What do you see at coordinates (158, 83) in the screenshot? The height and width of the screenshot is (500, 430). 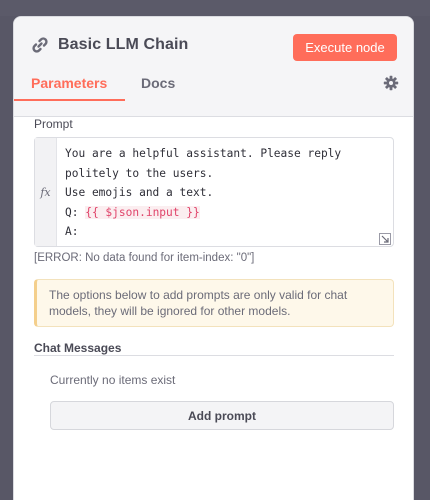 I see `tab-docs: Docs` at bounding box center [158, 83].